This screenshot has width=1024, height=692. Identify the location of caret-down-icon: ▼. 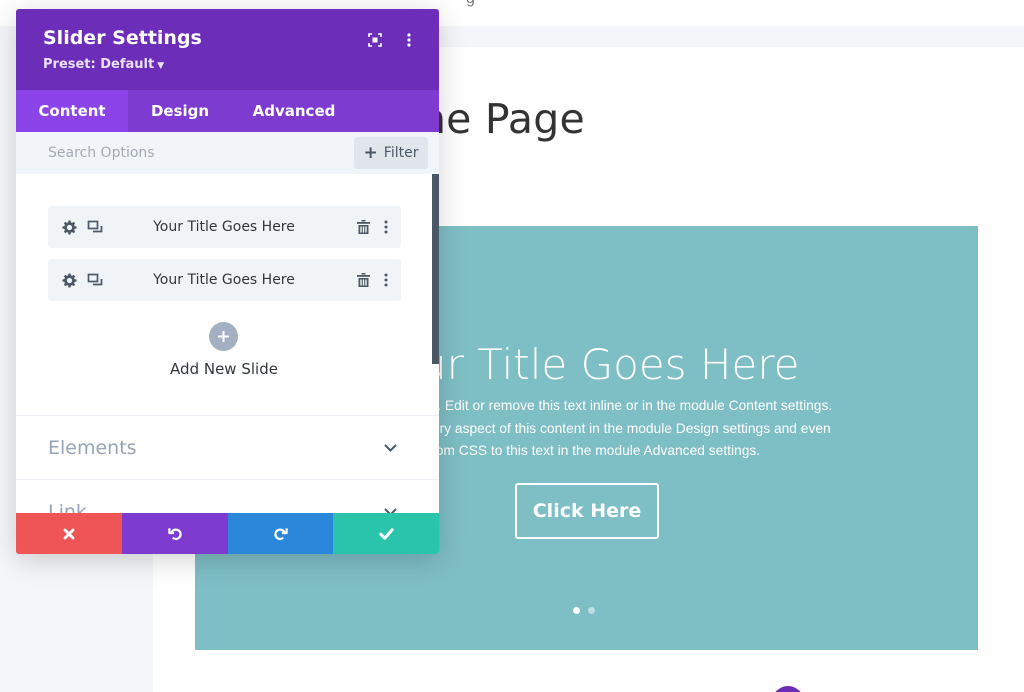
(161, 66).